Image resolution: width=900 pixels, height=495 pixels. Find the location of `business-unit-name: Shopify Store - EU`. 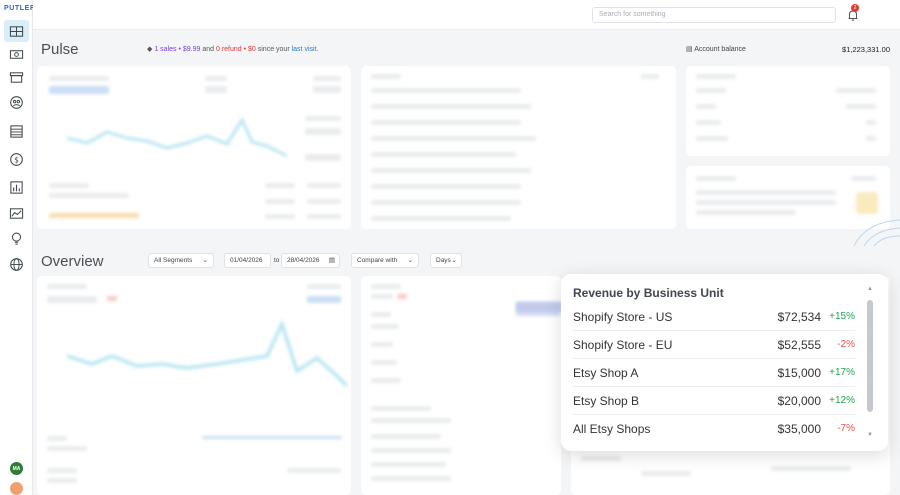

business-unit-name: Shopify Store - EU is located at coordinates (623, 345).